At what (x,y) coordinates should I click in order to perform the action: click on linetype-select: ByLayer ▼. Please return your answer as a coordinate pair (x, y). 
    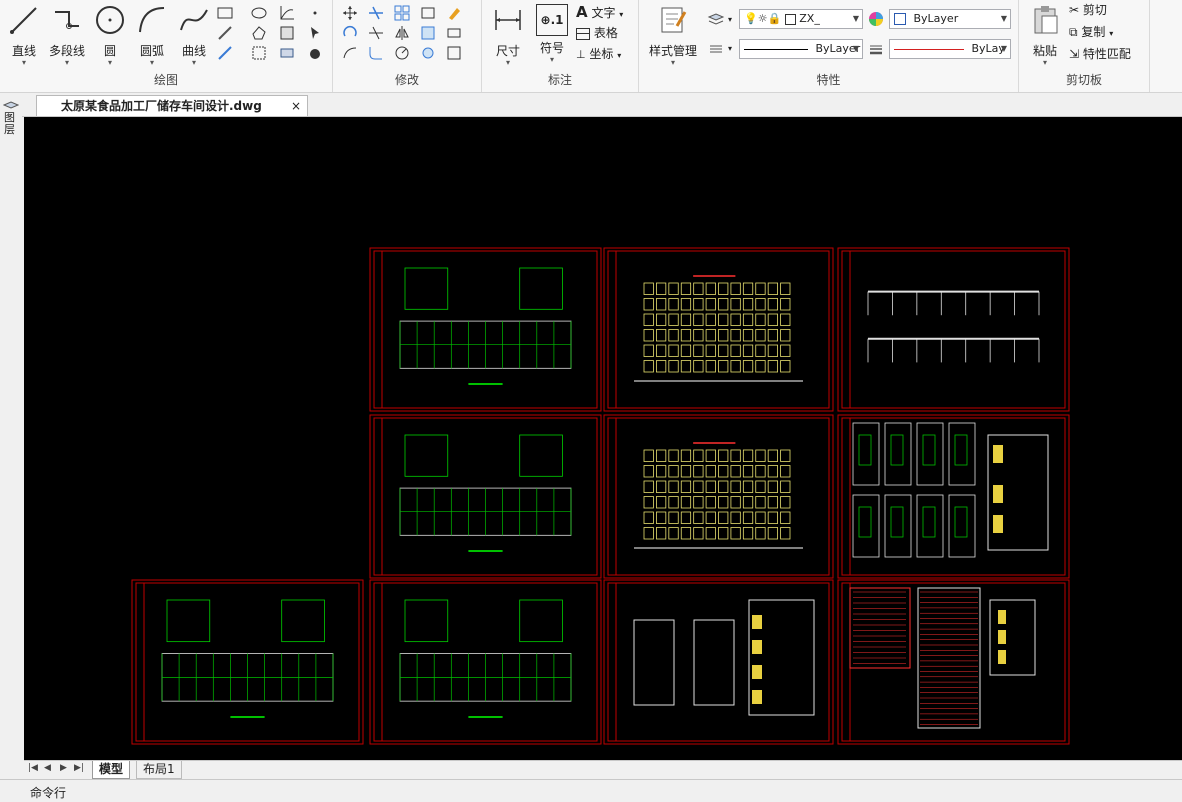
    Looking at the image, I should click on (801, 49).